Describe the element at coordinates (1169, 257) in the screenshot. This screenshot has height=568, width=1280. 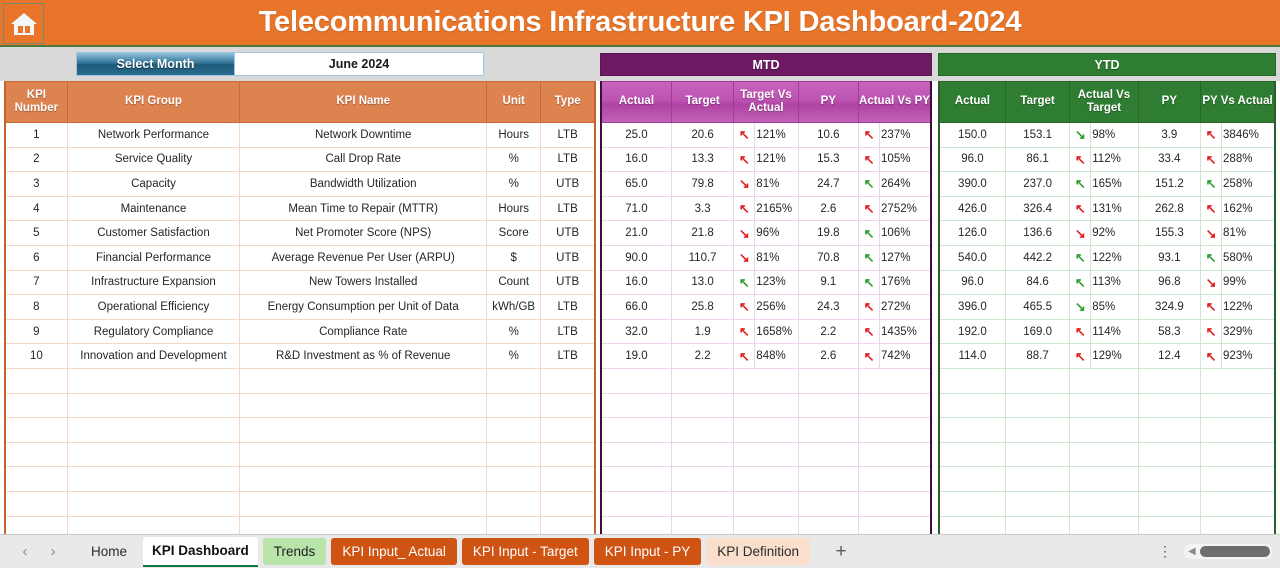
I see `cell-ytd-py: 93.1` at that location.